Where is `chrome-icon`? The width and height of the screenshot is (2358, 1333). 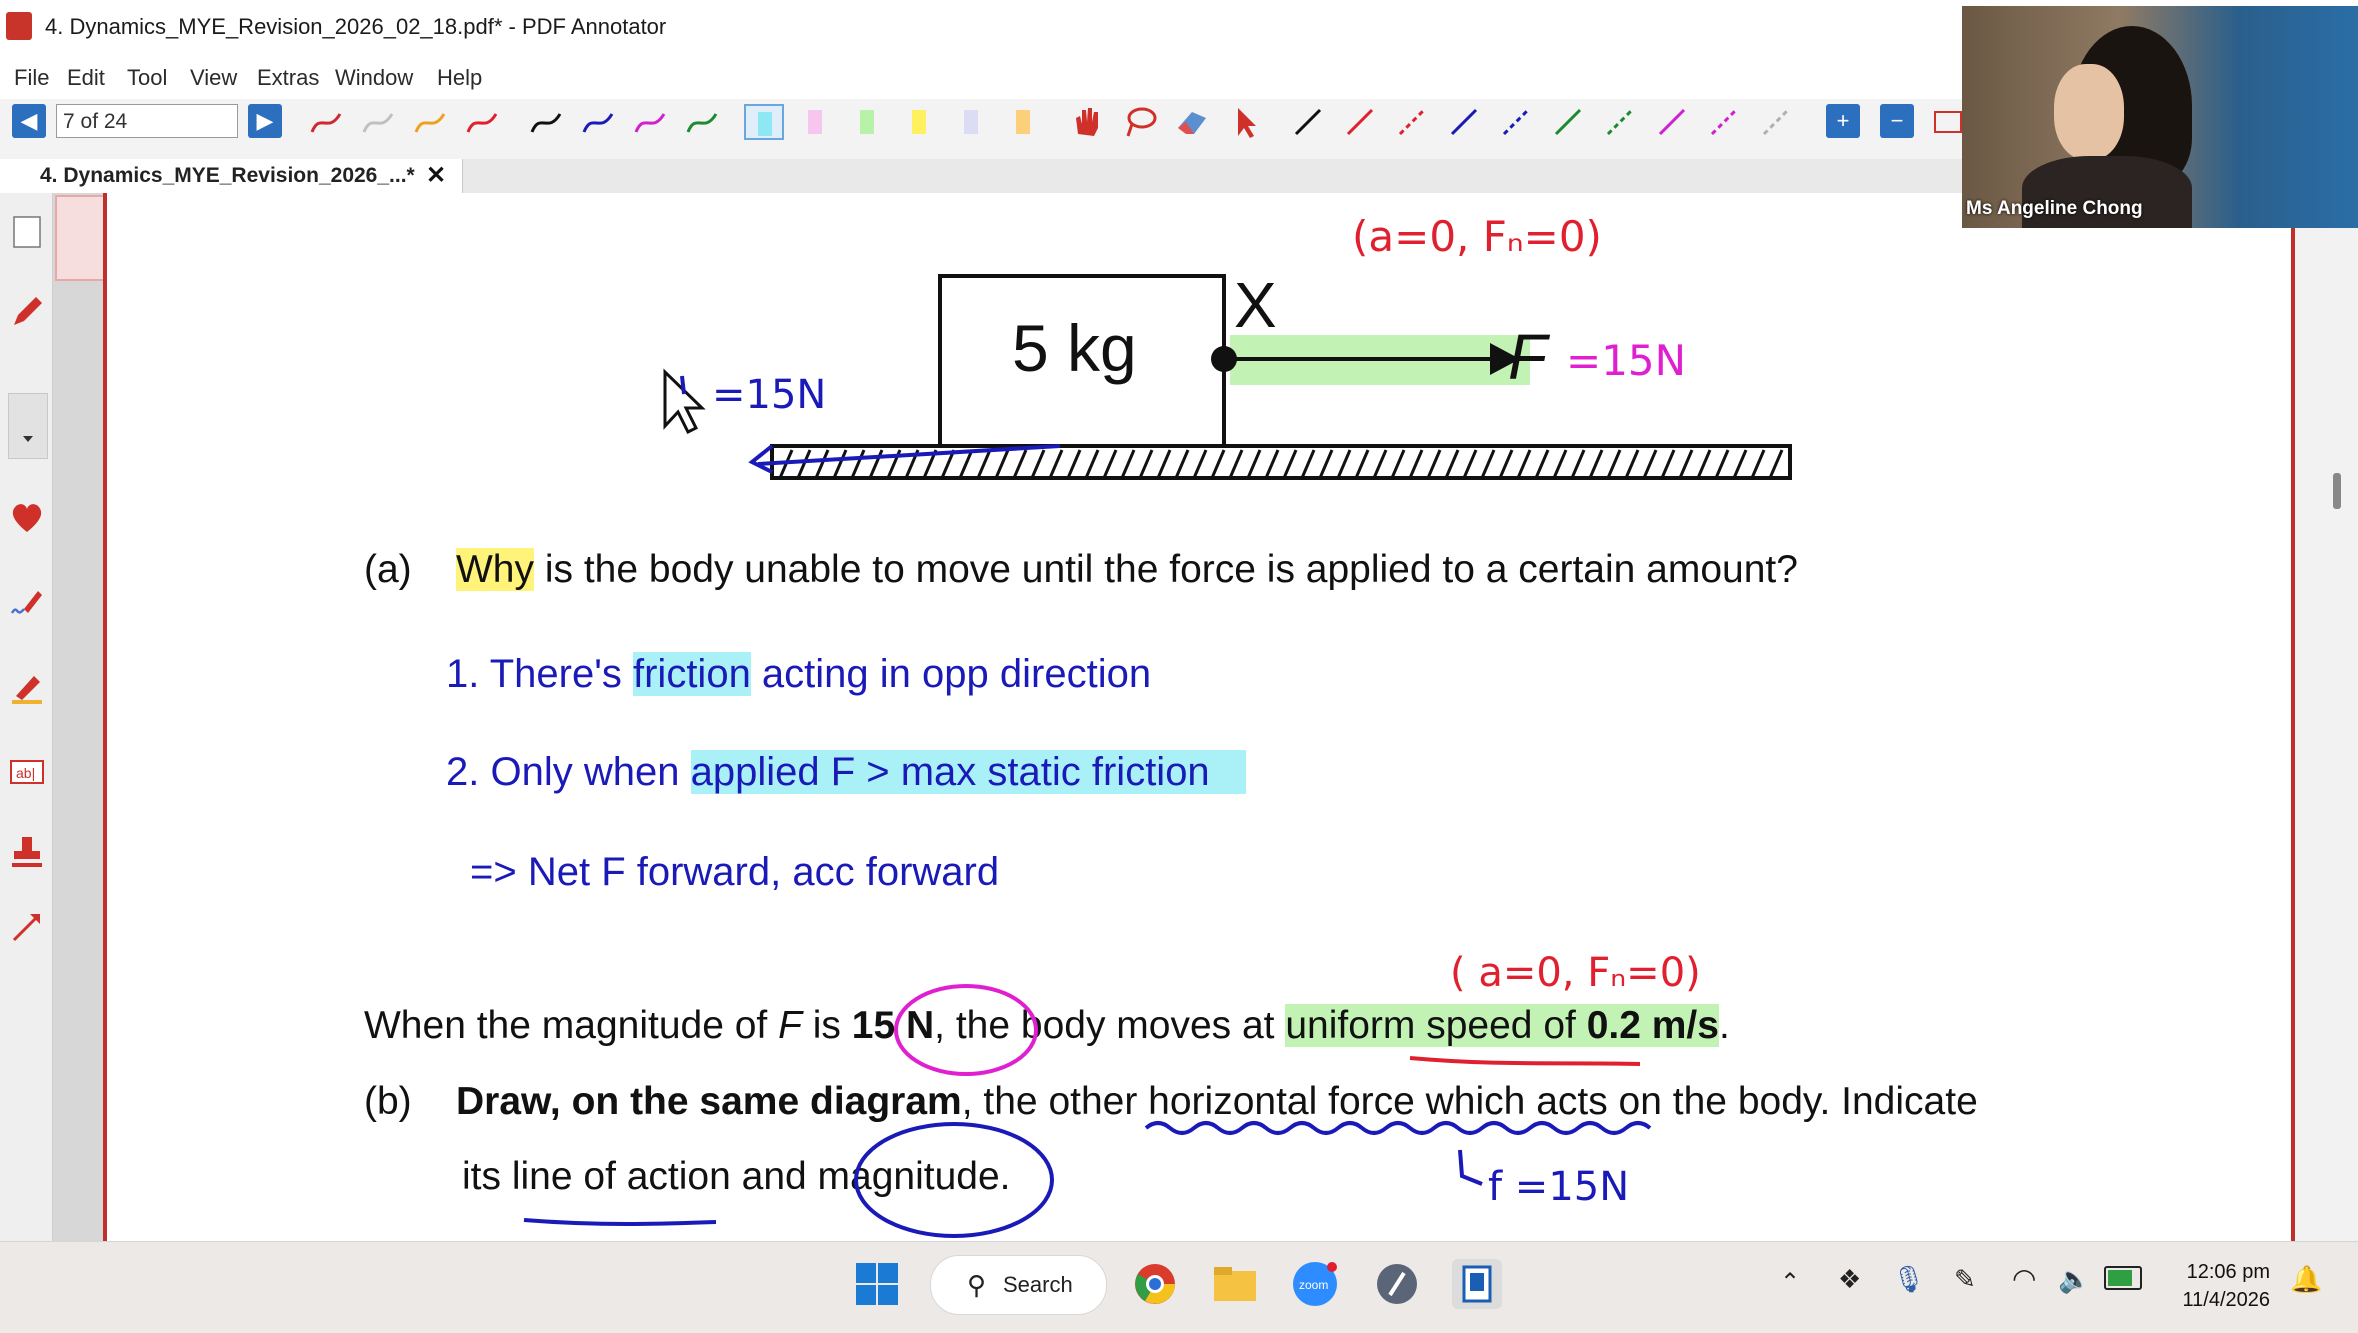 chrome-icon is located at coordinates (1155, 1284).